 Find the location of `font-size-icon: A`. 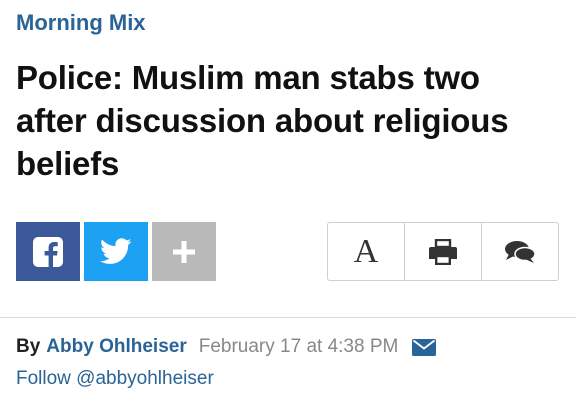

font-size-icon: A is located at coordinates (366, 251).